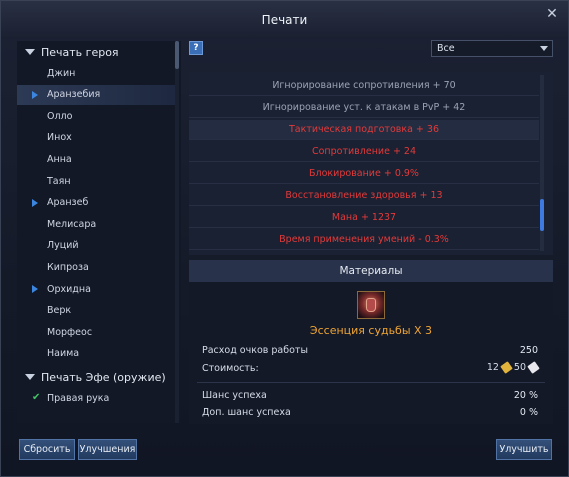 The height and width of the screenshot is (477, 569). I want to click on list-item-label: Аранзебия, so click(74, 95).